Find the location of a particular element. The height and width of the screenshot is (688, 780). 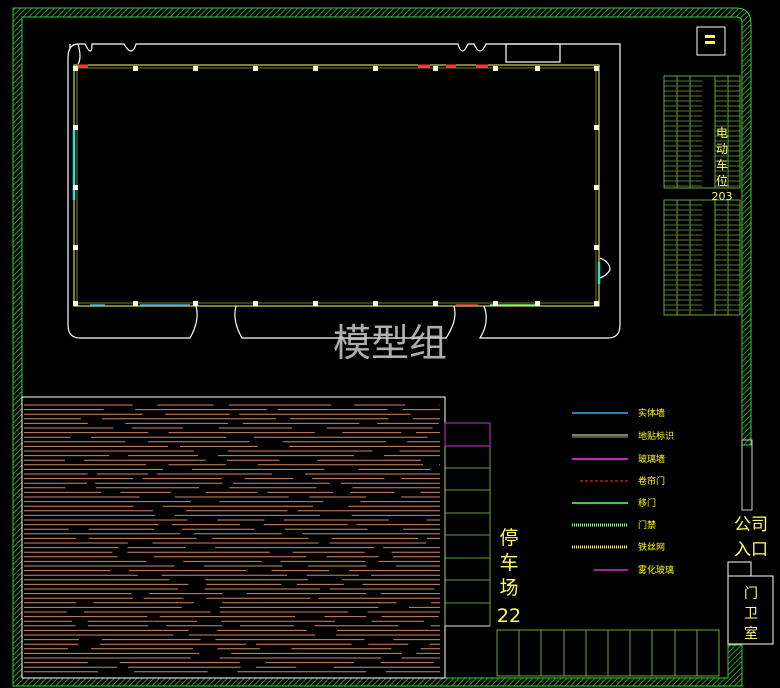

lot-label-count: 22 is located at coordinates (509, 616).